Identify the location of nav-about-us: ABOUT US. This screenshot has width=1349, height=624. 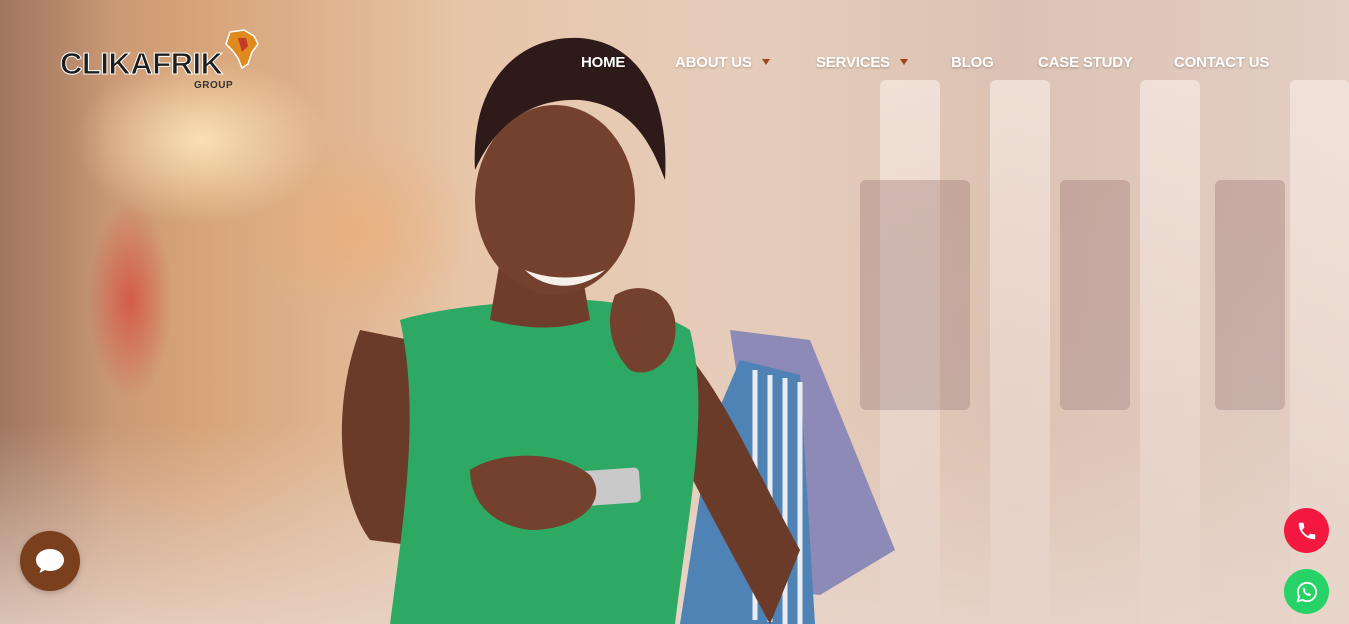
(722, 62).